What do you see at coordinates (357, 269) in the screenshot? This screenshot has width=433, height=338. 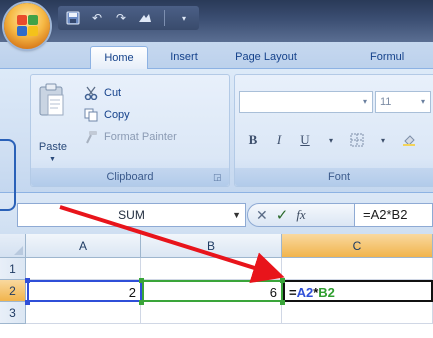 I see `cell-c1` at bounding box center [357, 269].